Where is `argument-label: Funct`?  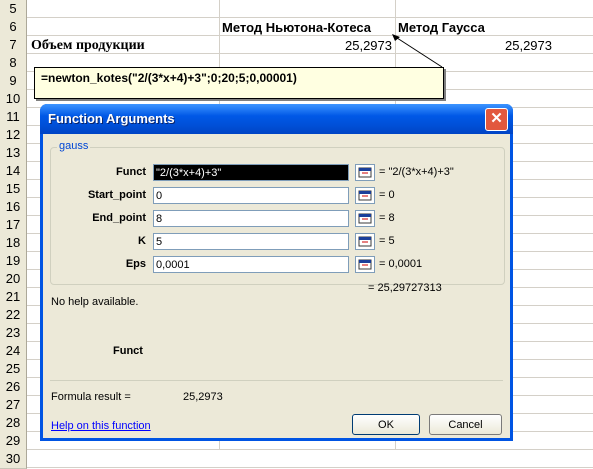 argument-label: Funct is located at coordinates (131, 172).